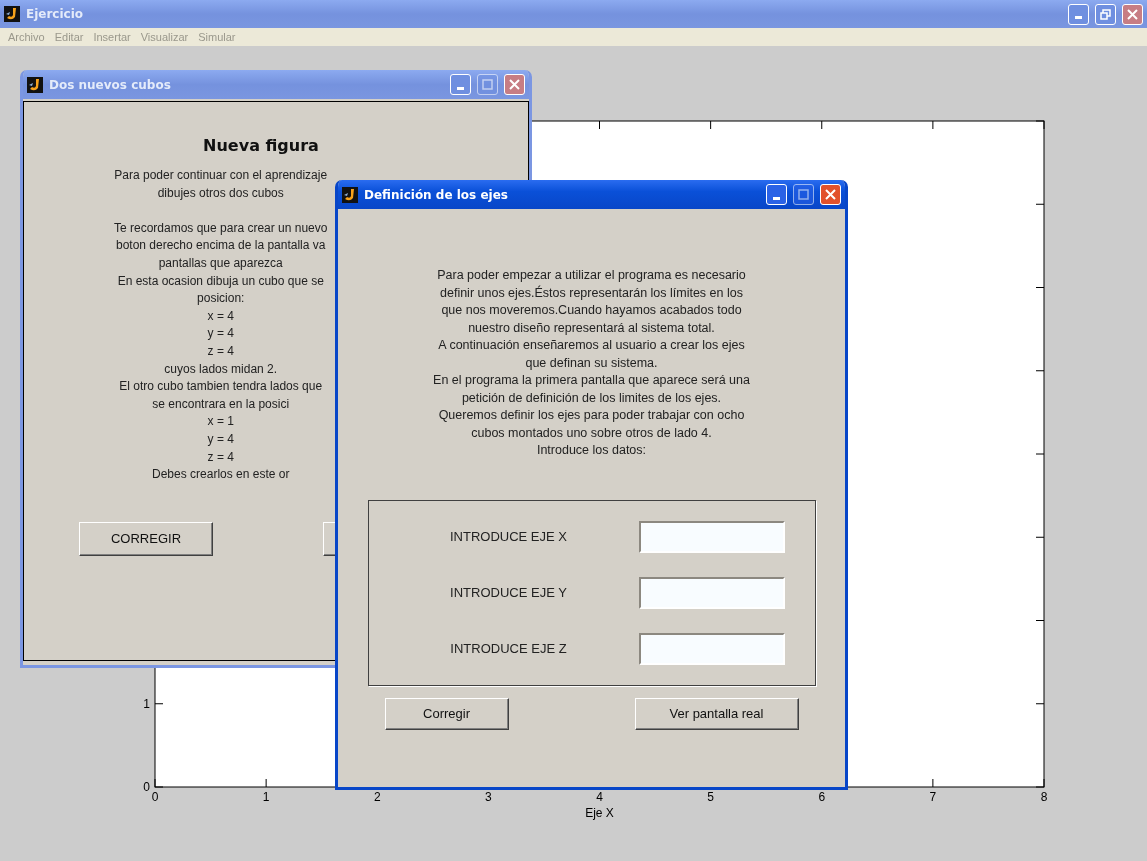 This screenshot has width=1147, height=861. What do you see at coordinates (591, 363) in the screenshot?
I see `instructions-text: Para poder empezar a utilizar el programa es necesario definir unos ejes.Éstos representarán los límites en los que nos moveremos.Cuando hayamos acabados todo nuestro diseño representará al sistema total. A continuación enseñaremos al usuario a crear los ejes que definan su sistema. En el programa la primera pantalla que aparece será una petición de definición de los limites de los ejes. Queremos definir los ejes para poder trabajar con ocho cubos montados uno sobre otros de lado 4. Introduce los datos:` at bounding box center [591, 363].